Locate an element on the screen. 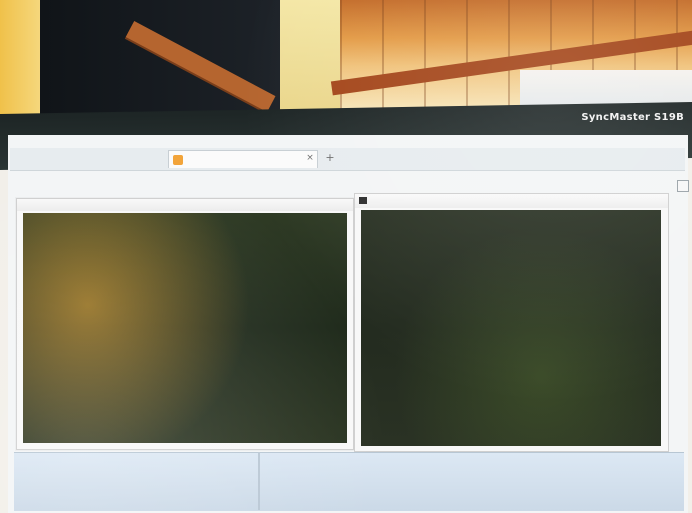  taskbar-divider is located at coordinates (259, 481).